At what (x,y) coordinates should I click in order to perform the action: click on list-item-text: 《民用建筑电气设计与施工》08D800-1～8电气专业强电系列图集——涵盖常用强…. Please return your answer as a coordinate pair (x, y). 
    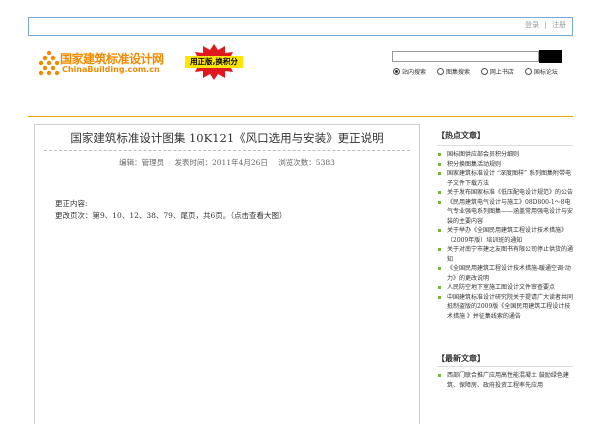
    Looking at the image, I should click on (510, 211).